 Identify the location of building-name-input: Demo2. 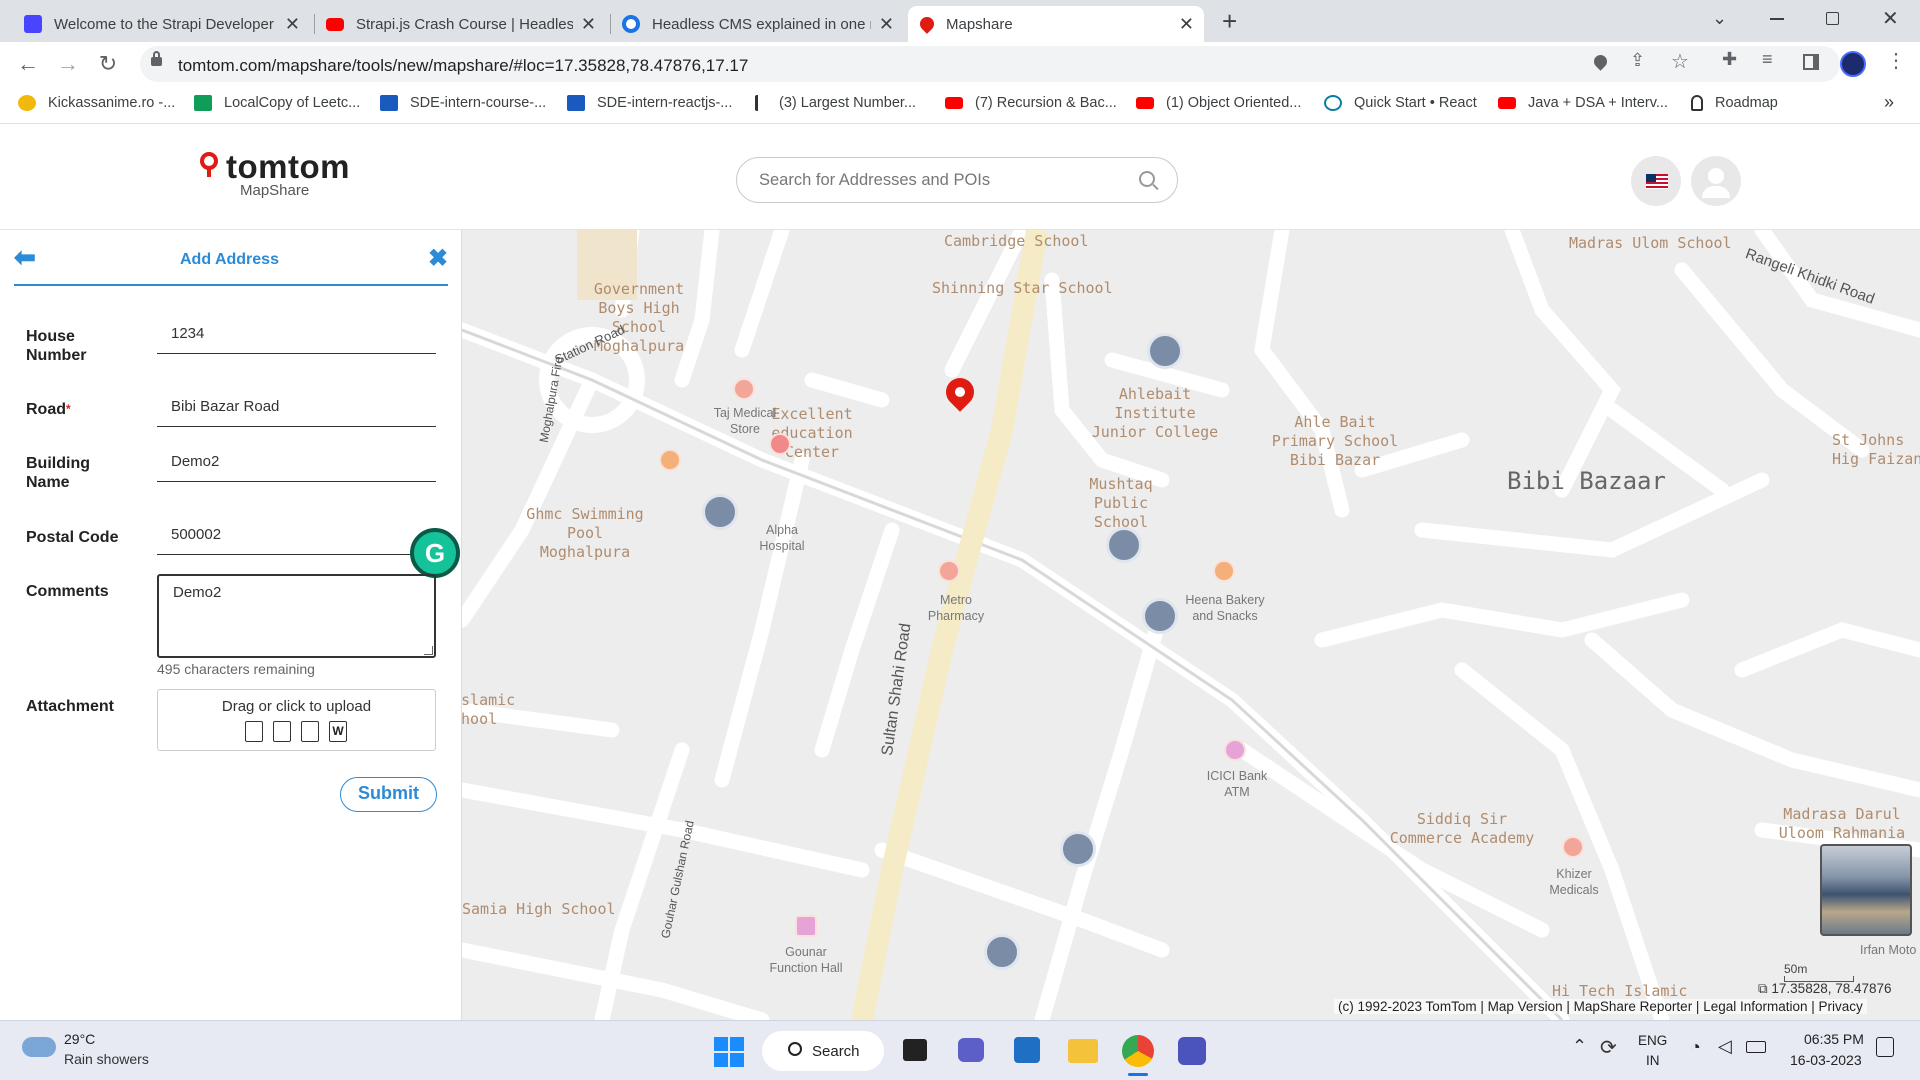
(296, 467).